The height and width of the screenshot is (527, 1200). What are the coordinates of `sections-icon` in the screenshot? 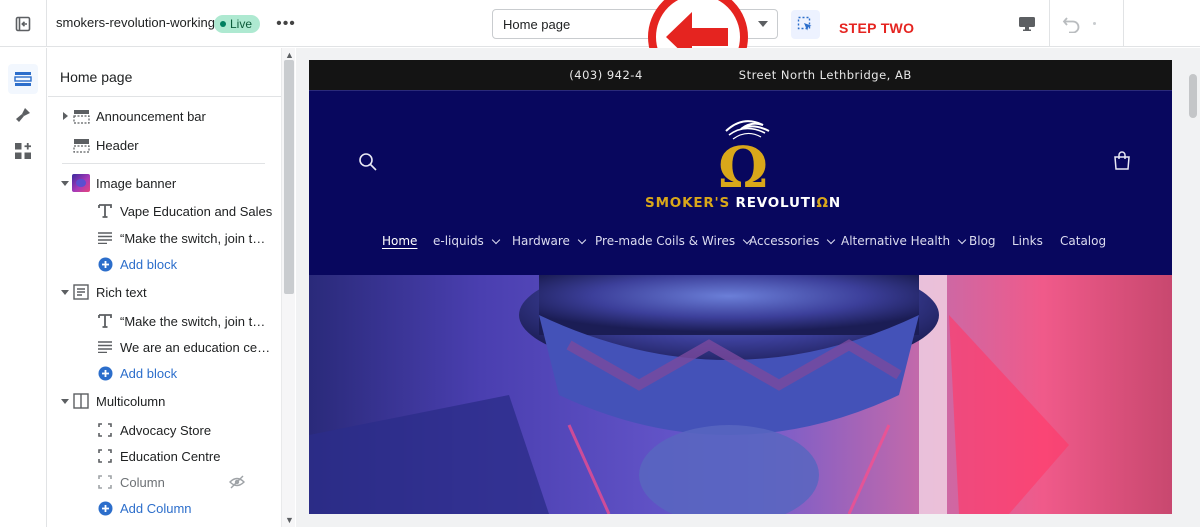 It's located at (23, 79).